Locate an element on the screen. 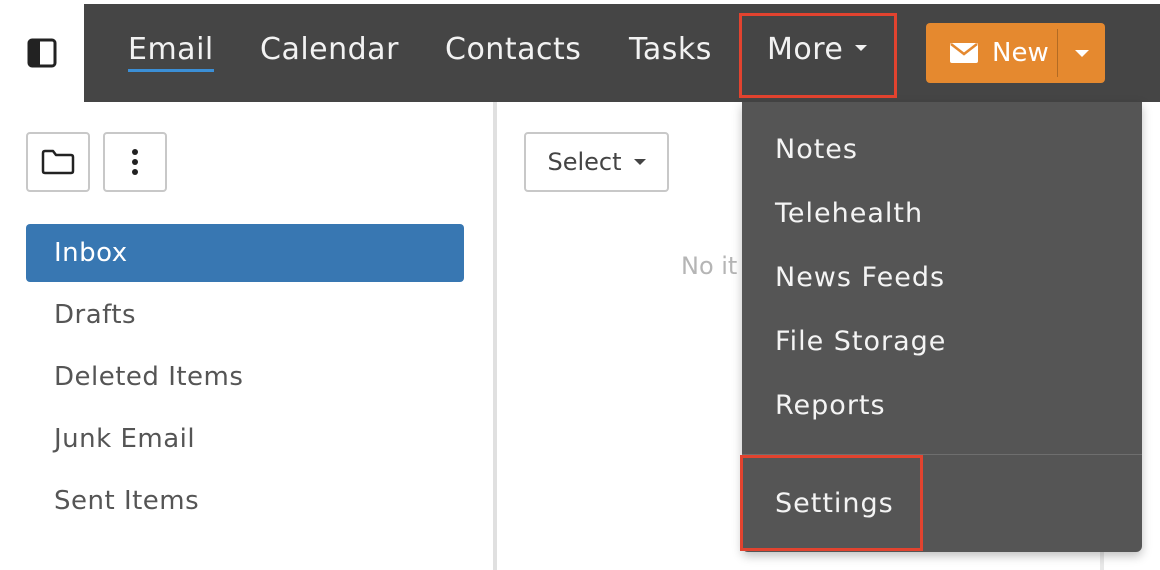  menu-item-settings: Settings is located at coordinates (834, 504).